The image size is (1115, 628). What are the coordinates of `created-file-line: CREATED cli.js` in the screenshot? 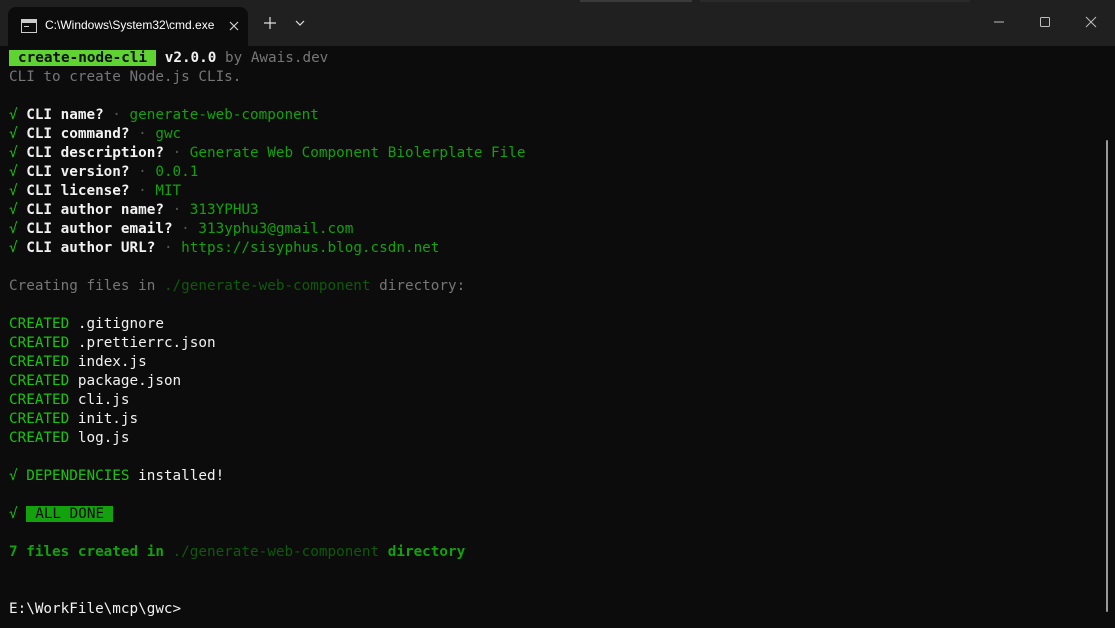 It's located at (69, 400).